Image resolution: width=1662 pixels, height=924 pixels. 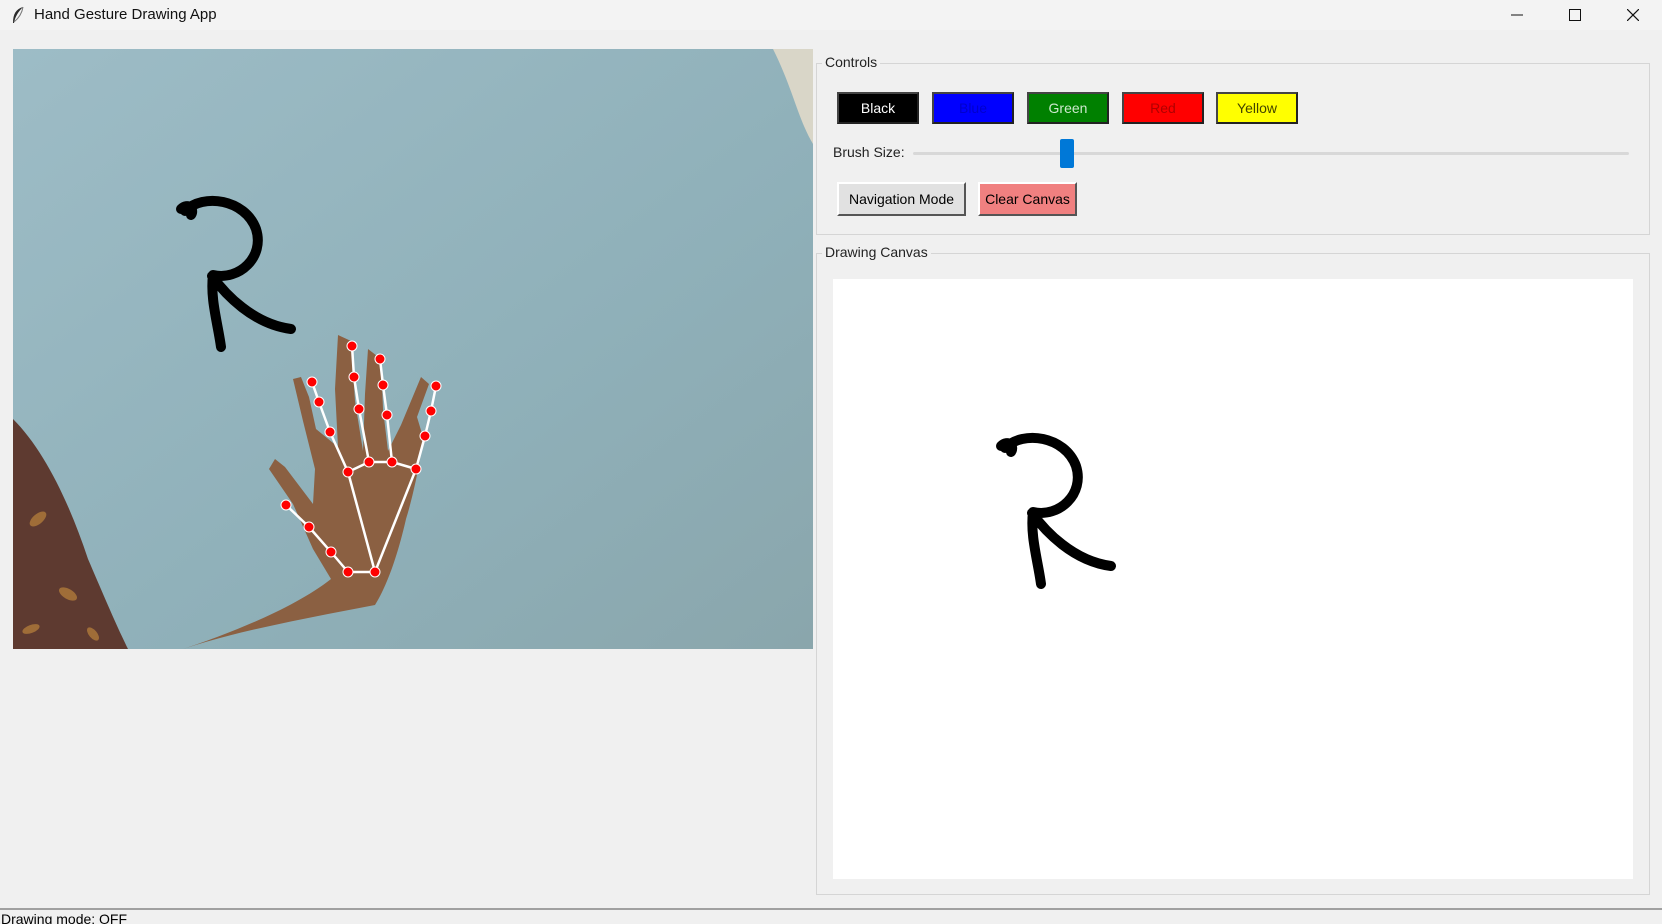 What do you see at coordinates (1271, 153) in the screenshot?
I see `brush-size-slider` at bounding box center [1271, 153].